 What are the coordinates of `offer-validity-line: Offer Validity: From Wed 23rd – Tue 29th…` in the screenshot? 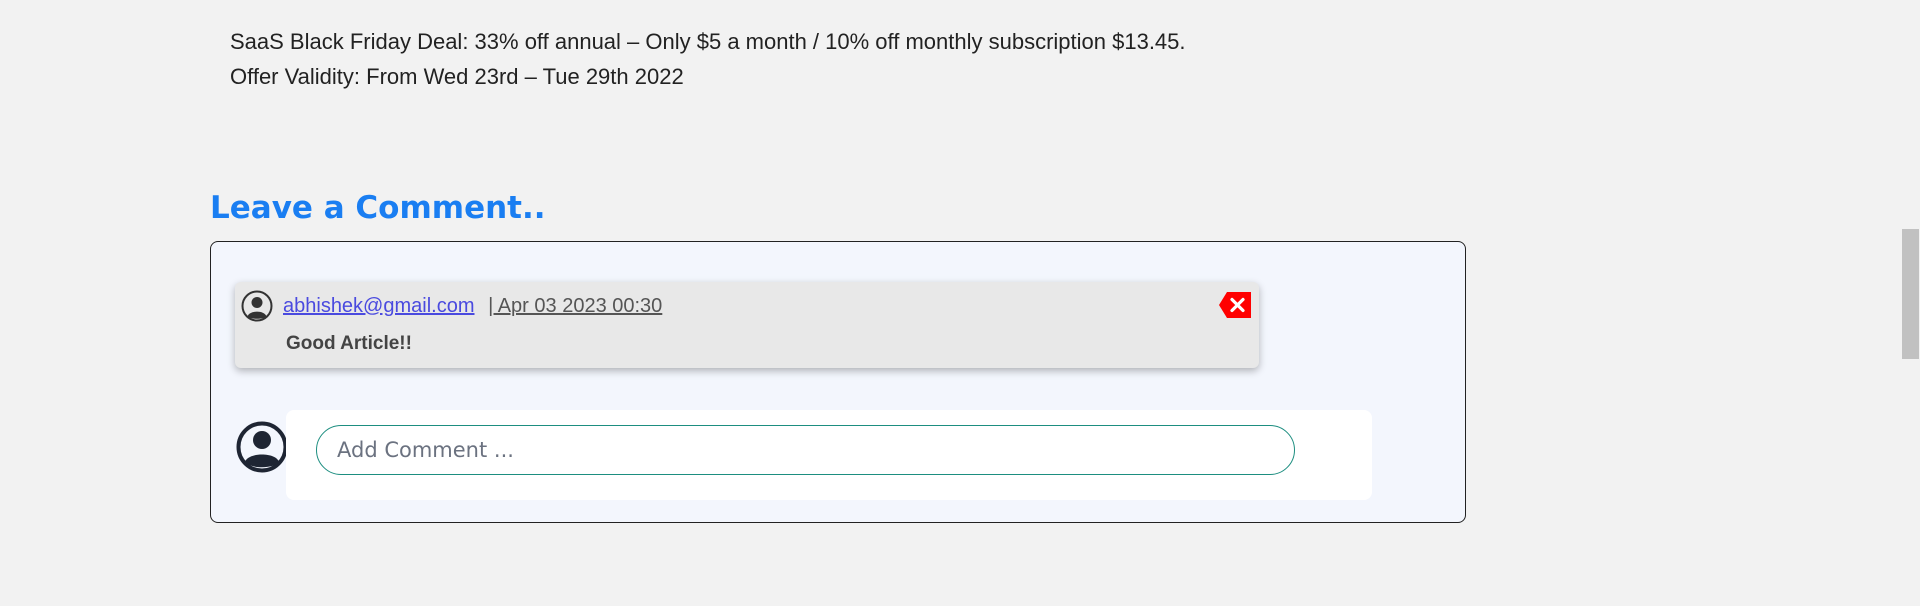 It's located at (457, 76).